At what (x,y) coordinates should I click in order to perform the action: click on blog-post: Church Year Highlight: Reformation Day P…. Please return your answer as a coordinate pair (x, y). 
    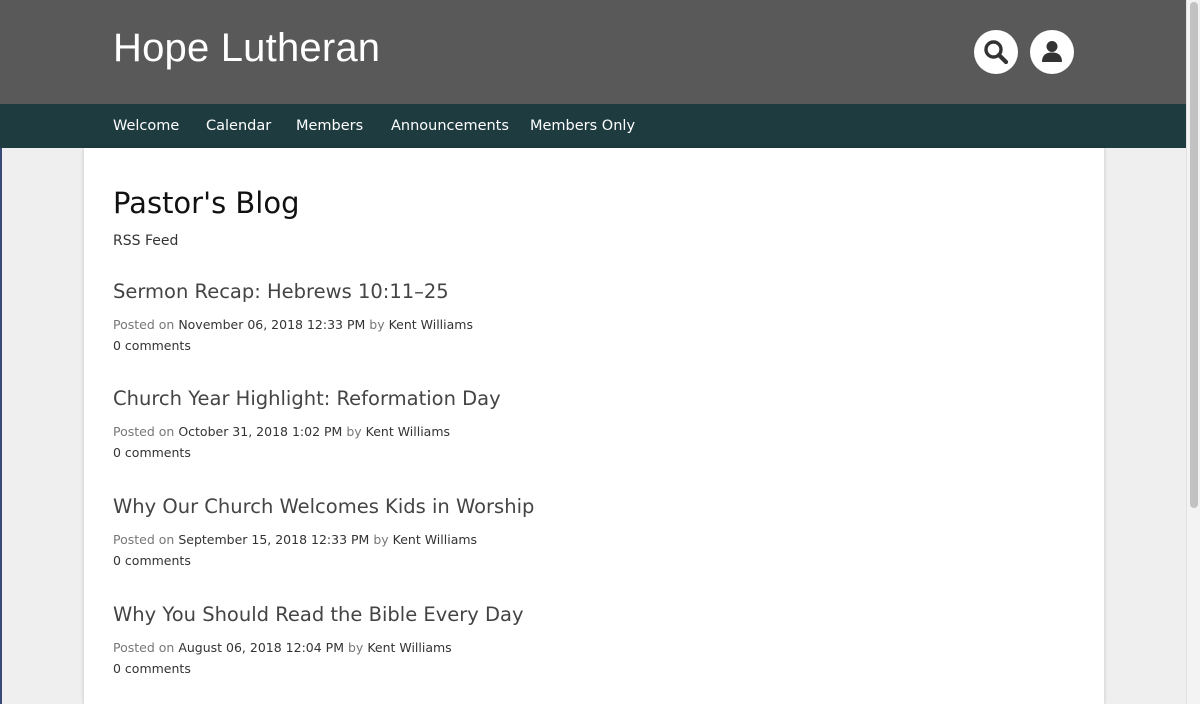
    Looking at the image, I should click on (563, 423).